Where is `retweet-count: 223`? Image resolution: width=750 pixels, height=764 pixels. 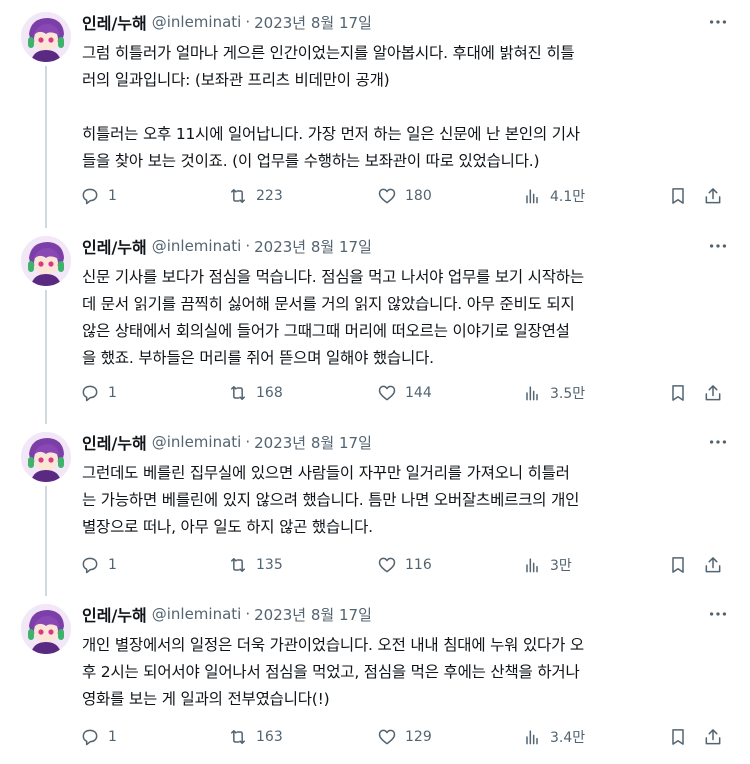
retweet-count: 223 is located at coordinates (269, 196).